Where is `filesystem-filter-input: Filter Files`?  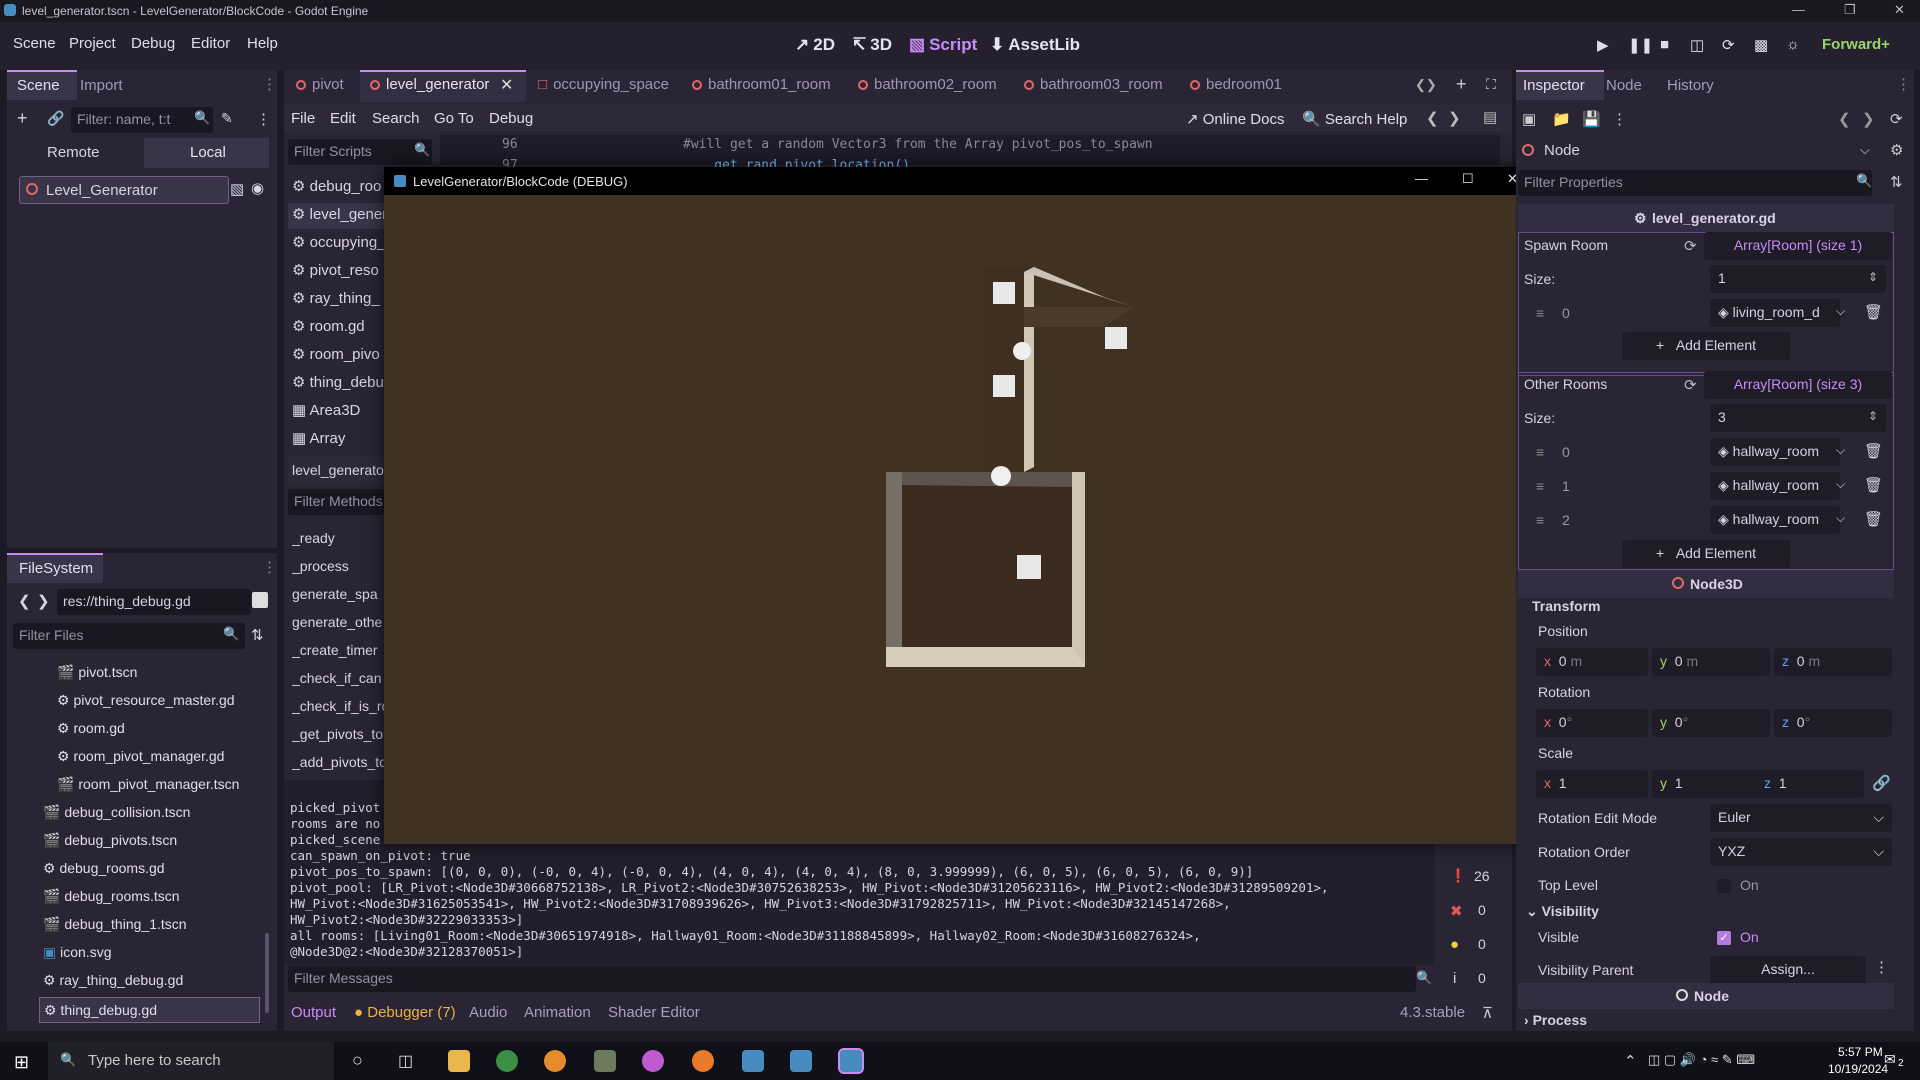 filesystem-filter-input: Filter Files is located at coordinates (129, 636).